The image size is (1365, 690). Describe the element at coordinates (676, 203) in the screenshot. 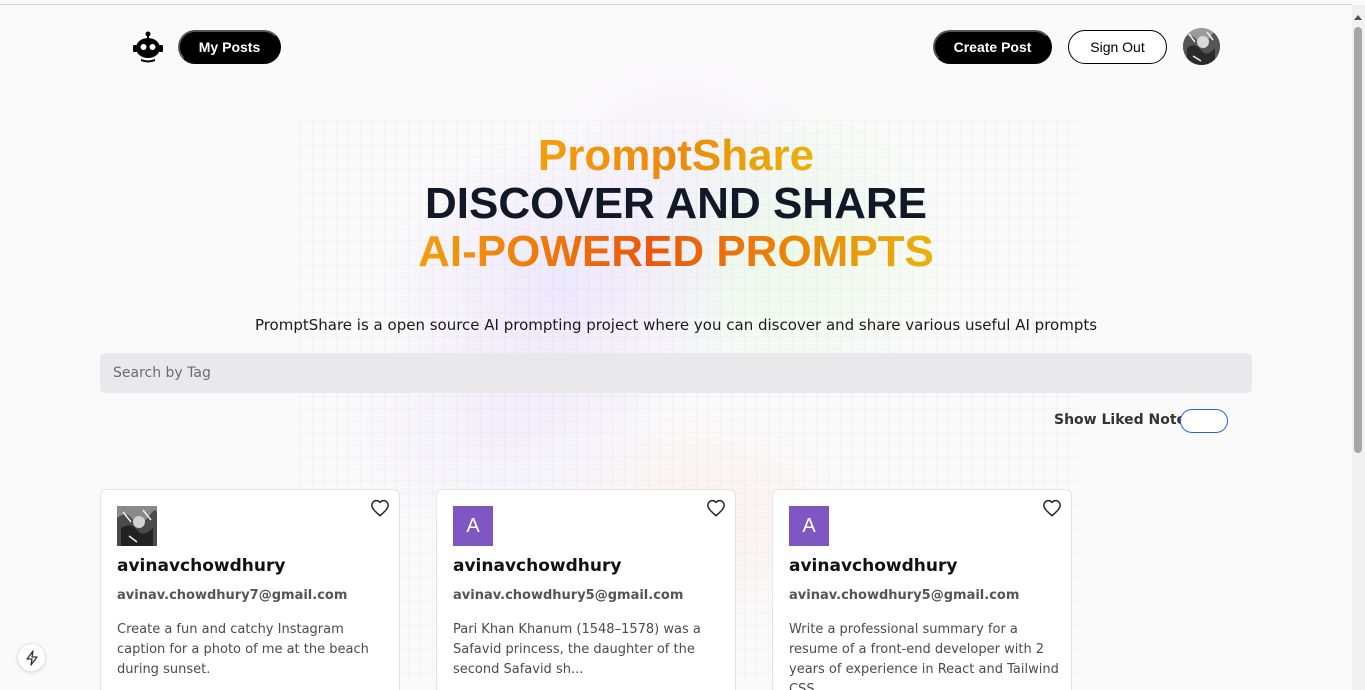

I see `hero-heading-line-1: DISCOVER AND SHARE` at that location.